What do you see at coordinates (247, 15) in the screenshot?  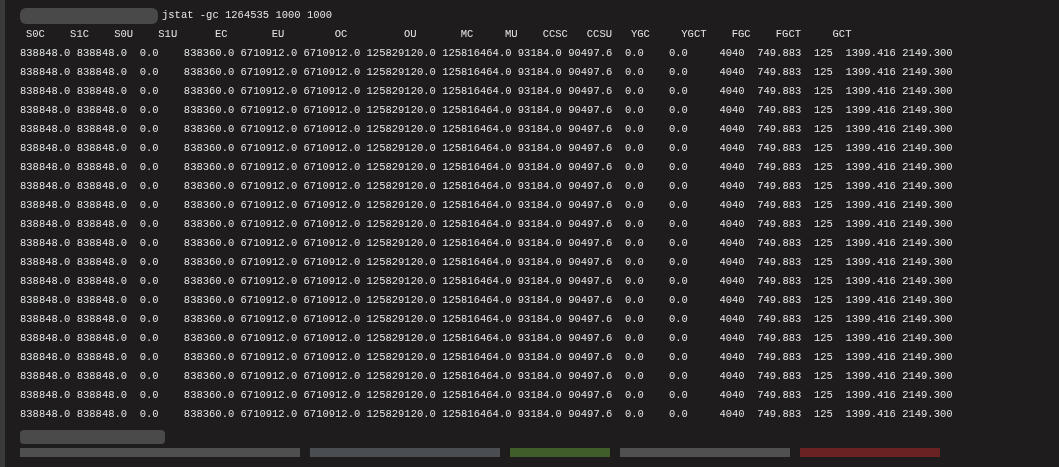 I see `command-text: jstat -gc 1264535 1000 1000` at bounding box center [247, 15].